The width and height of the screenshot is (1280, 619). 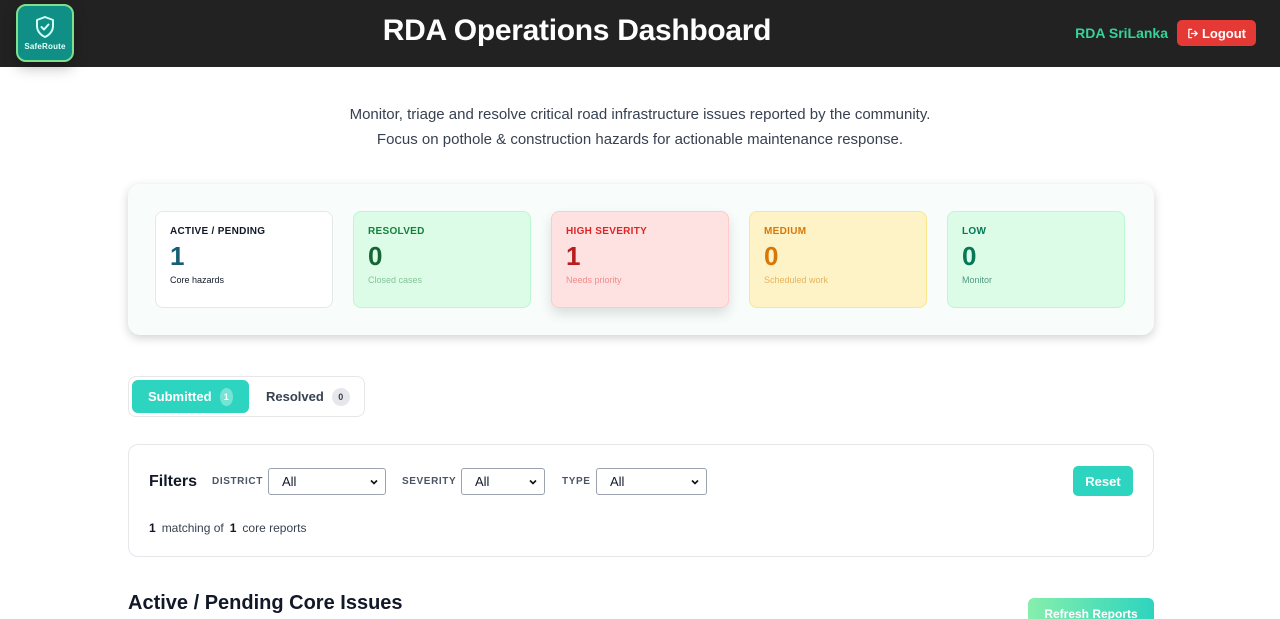 I want to click on stat-caption: Monitor, so click(x=977, y=280).